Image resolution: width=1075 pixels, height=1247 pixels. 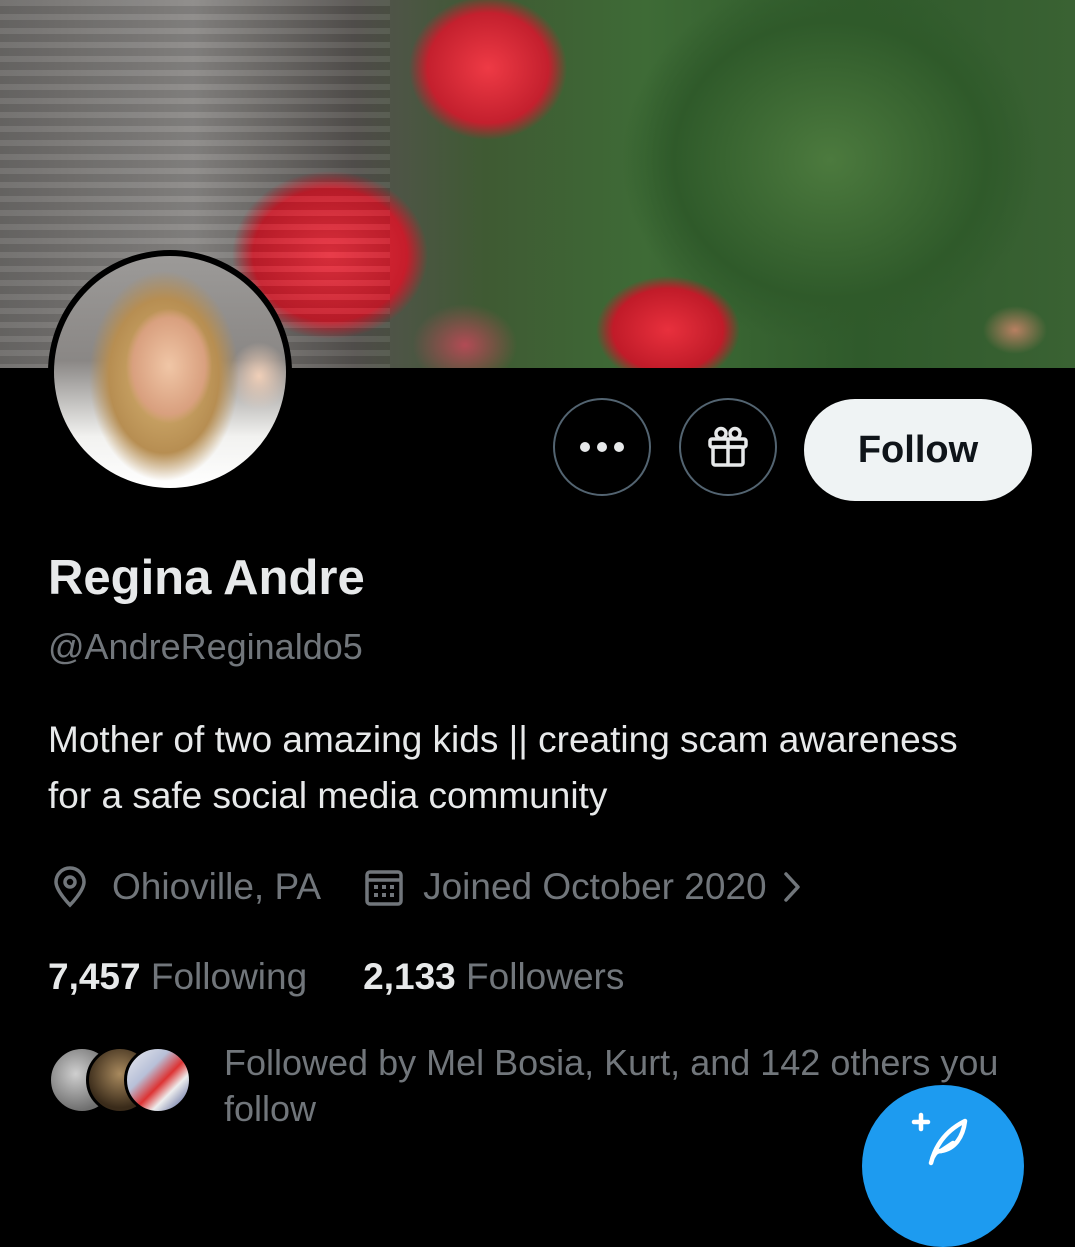 What do you see at coordinates (336, 977) in the screenshot?
I see `follow-counts: 7,457 Following 2,133 Followers` at bounding box center [336, 977].